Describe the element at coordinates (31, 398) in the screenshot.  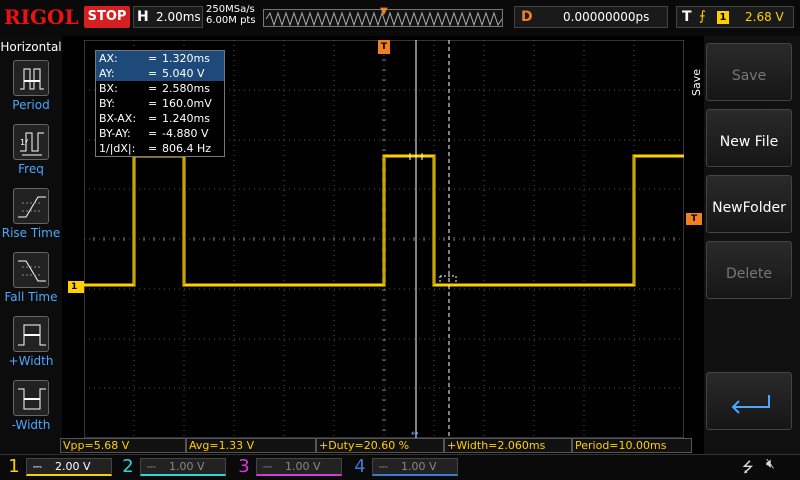
I see `negative-width-icon` at that location.